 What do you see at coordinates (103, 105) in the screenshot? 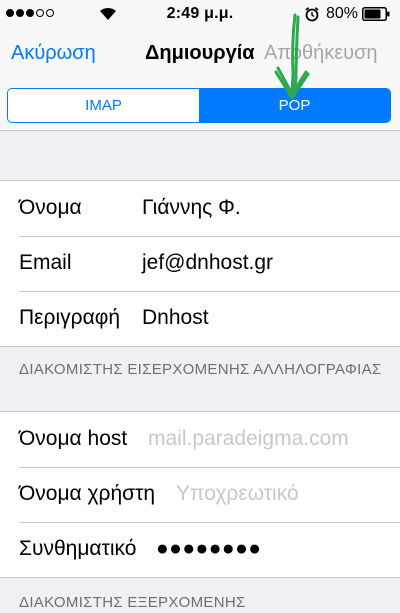
I see `segment-imap: IMAP` at bounding box center [103, 105].